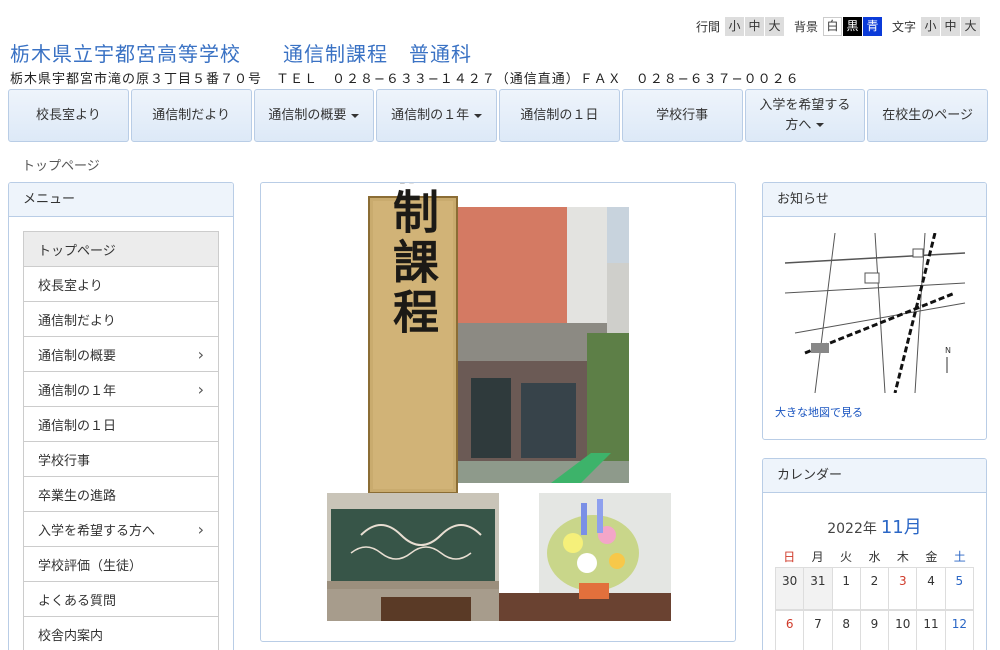  What do you see at coordinates (121, 249) in the screenshot?
I see `menu-item-top: トップページ` at bounding box center [121, 249].